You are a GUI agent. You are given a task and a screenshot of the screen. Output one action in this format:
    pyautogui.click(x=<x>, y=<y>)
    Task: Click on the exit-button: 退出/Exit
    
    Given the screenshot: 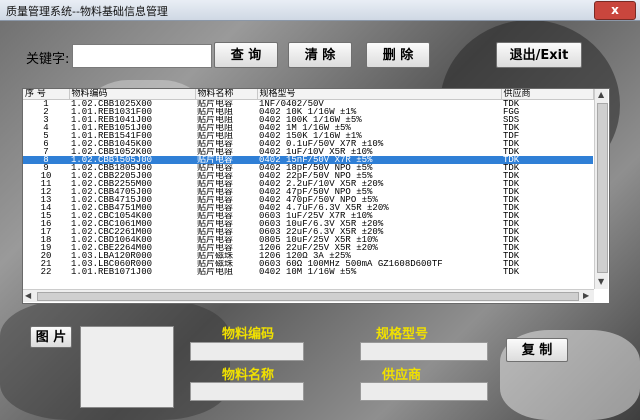 What is the action you would take?
    pyautogui.click(x=539, y=55)
    